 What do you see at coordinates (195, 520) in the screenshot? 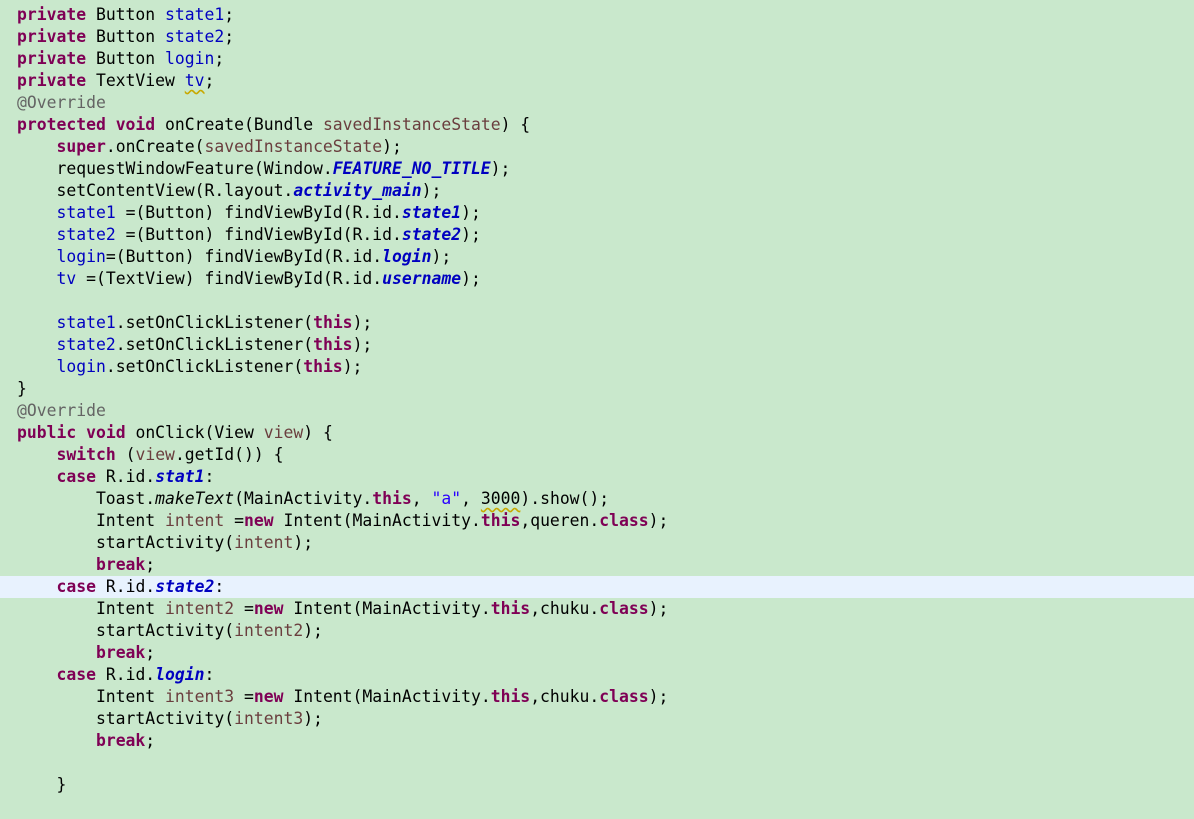
I see `code-token: intent` at bounding box center [195, 520].